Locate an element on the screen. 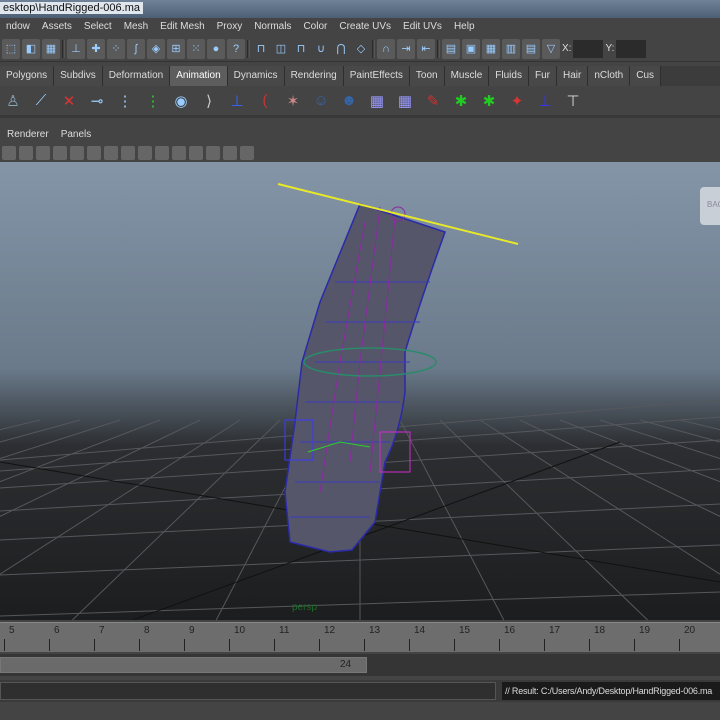  menu-edit-mesh: Edit Mesh is located at coordinates (182, 27).